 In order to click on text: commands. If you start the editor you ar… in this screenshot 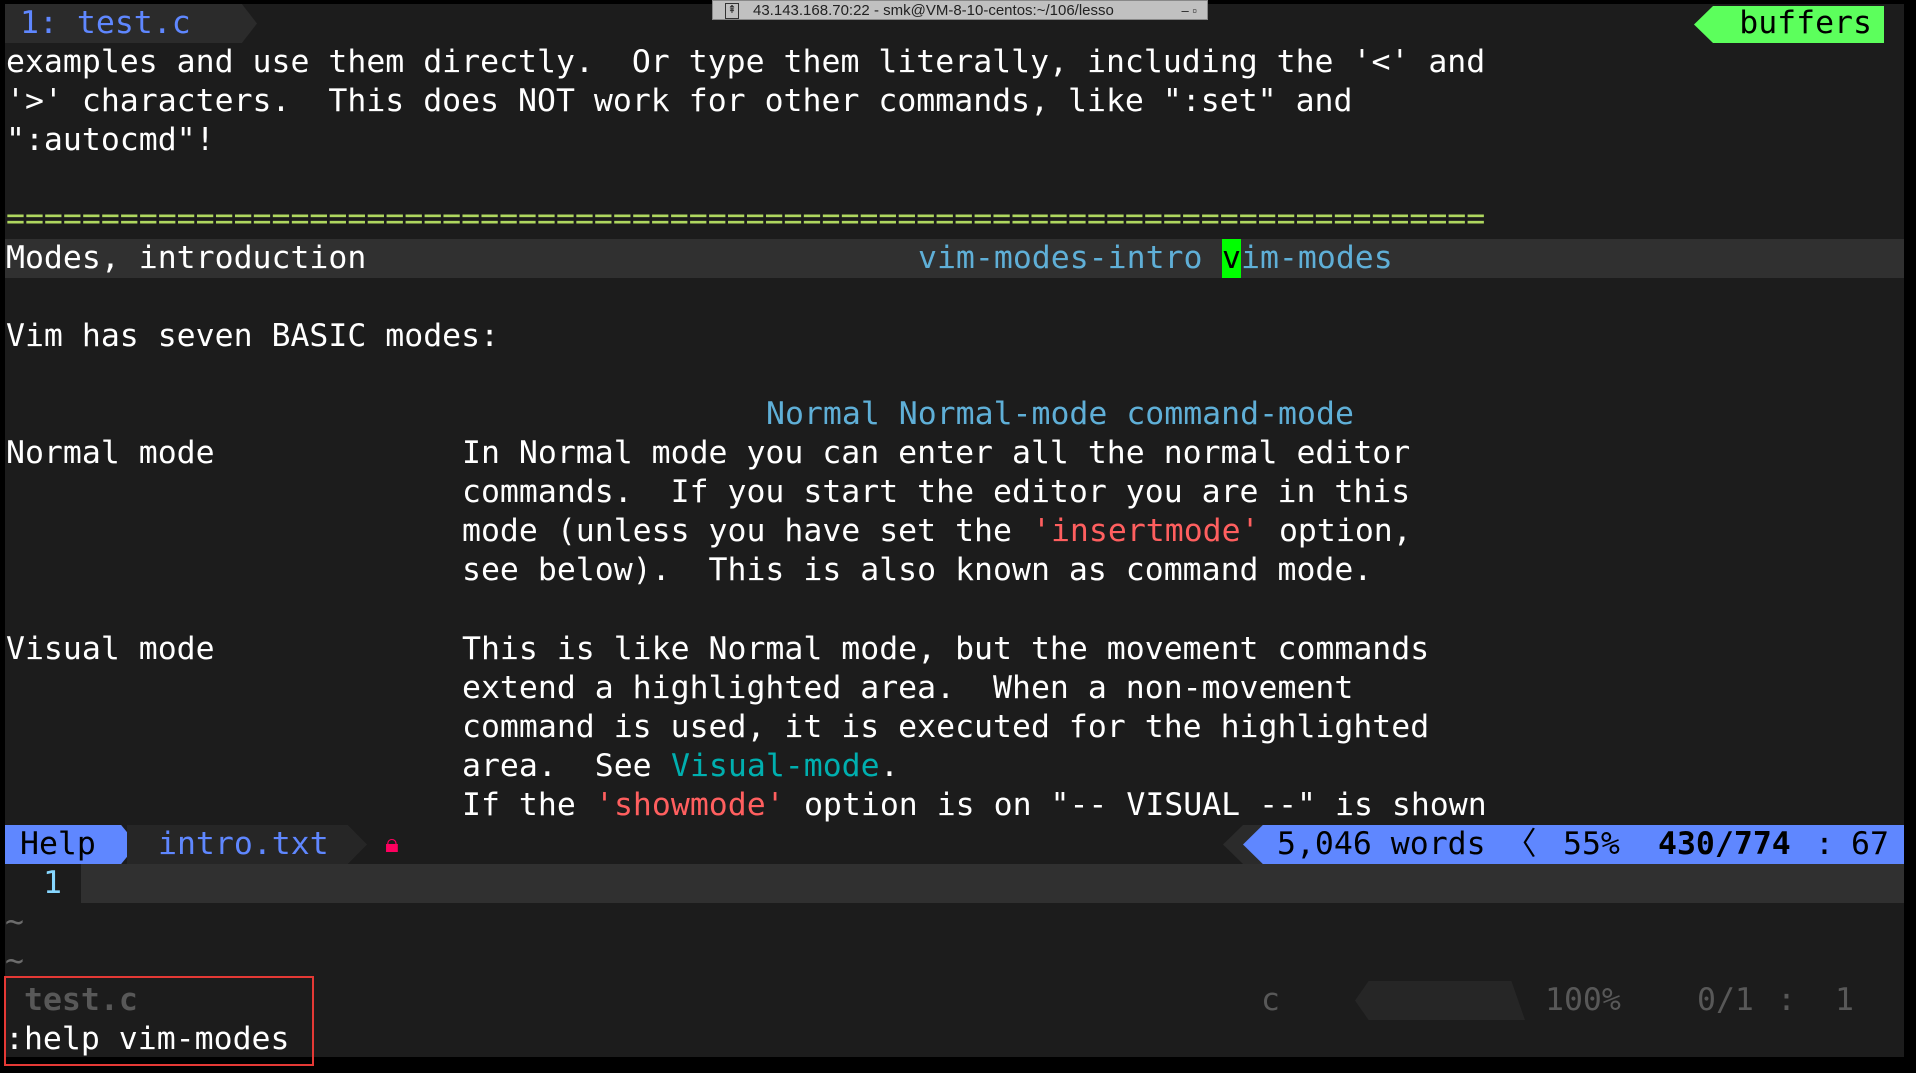, I will do `click(936, 492)`.